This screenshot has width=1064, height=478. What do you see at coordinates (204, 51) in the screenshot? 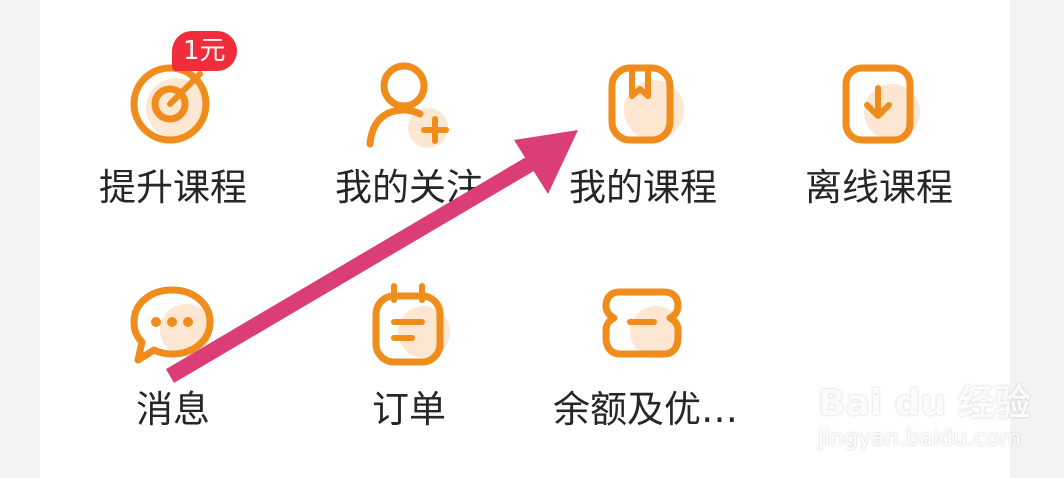
I see `price-badge: 1元` at bounding box center [204, 51].